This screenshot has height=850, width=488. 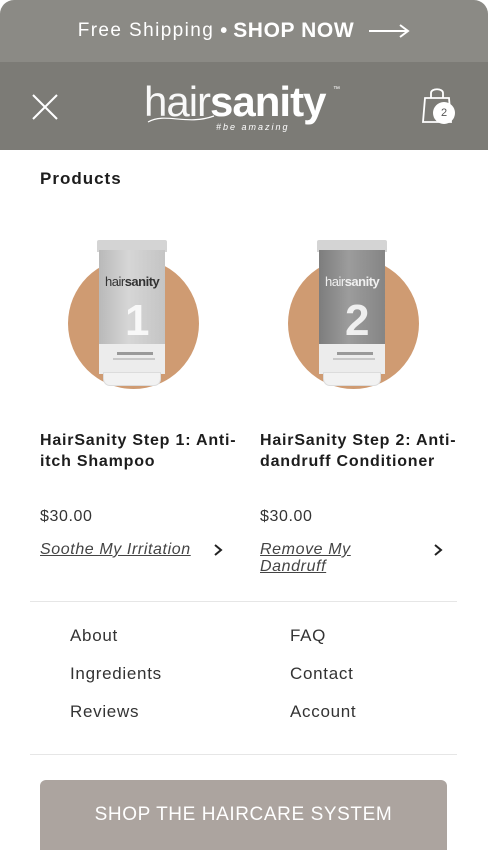 What do you see at coordinates (116, 674) in the screenshot?
I see `nav-link-ingredients: Ingredients` at bounding box center [116, 674].